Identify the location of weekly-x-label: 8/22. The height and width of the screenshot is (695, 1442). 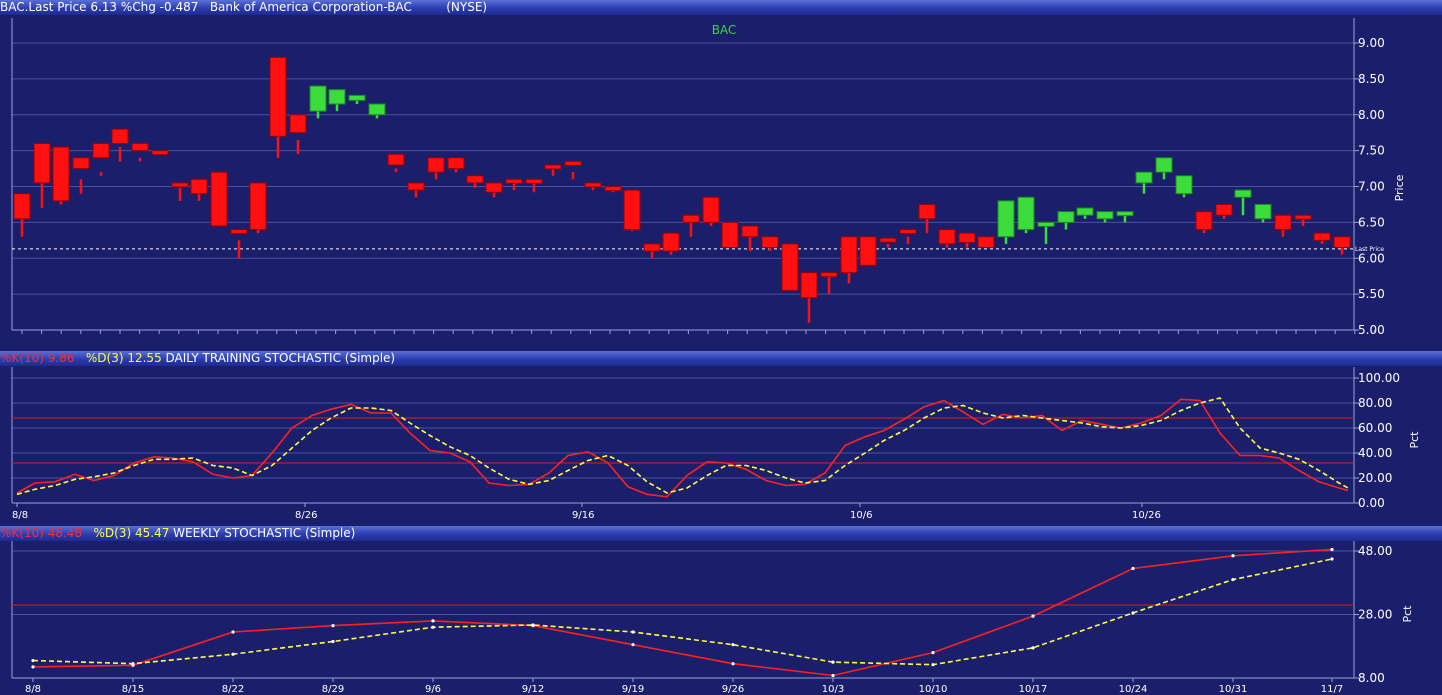
(233, 689).